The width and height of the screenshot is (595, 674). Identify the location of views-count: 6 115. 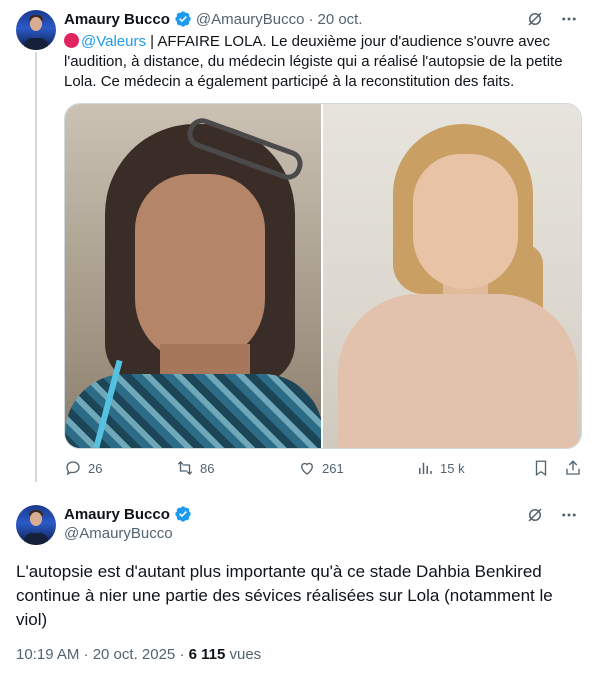
(207, 654).